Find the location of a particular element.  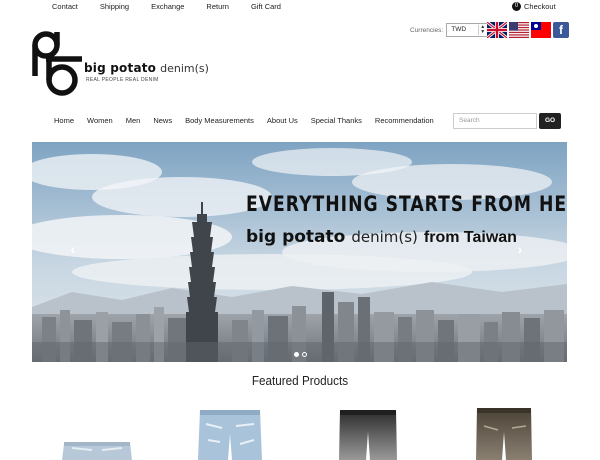

currency-label: Currencies: is located at coordinates (427, 30).